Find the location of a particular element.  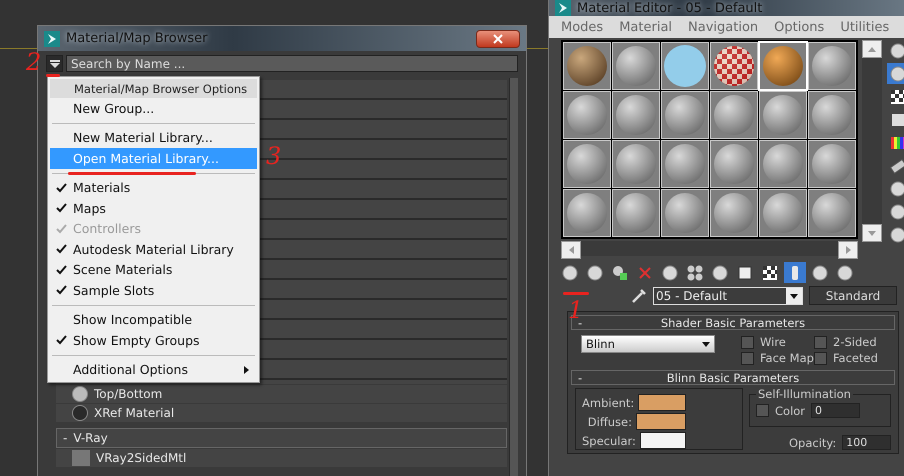

shader-dropdown: Blinn is located at coordinates (648, 344).